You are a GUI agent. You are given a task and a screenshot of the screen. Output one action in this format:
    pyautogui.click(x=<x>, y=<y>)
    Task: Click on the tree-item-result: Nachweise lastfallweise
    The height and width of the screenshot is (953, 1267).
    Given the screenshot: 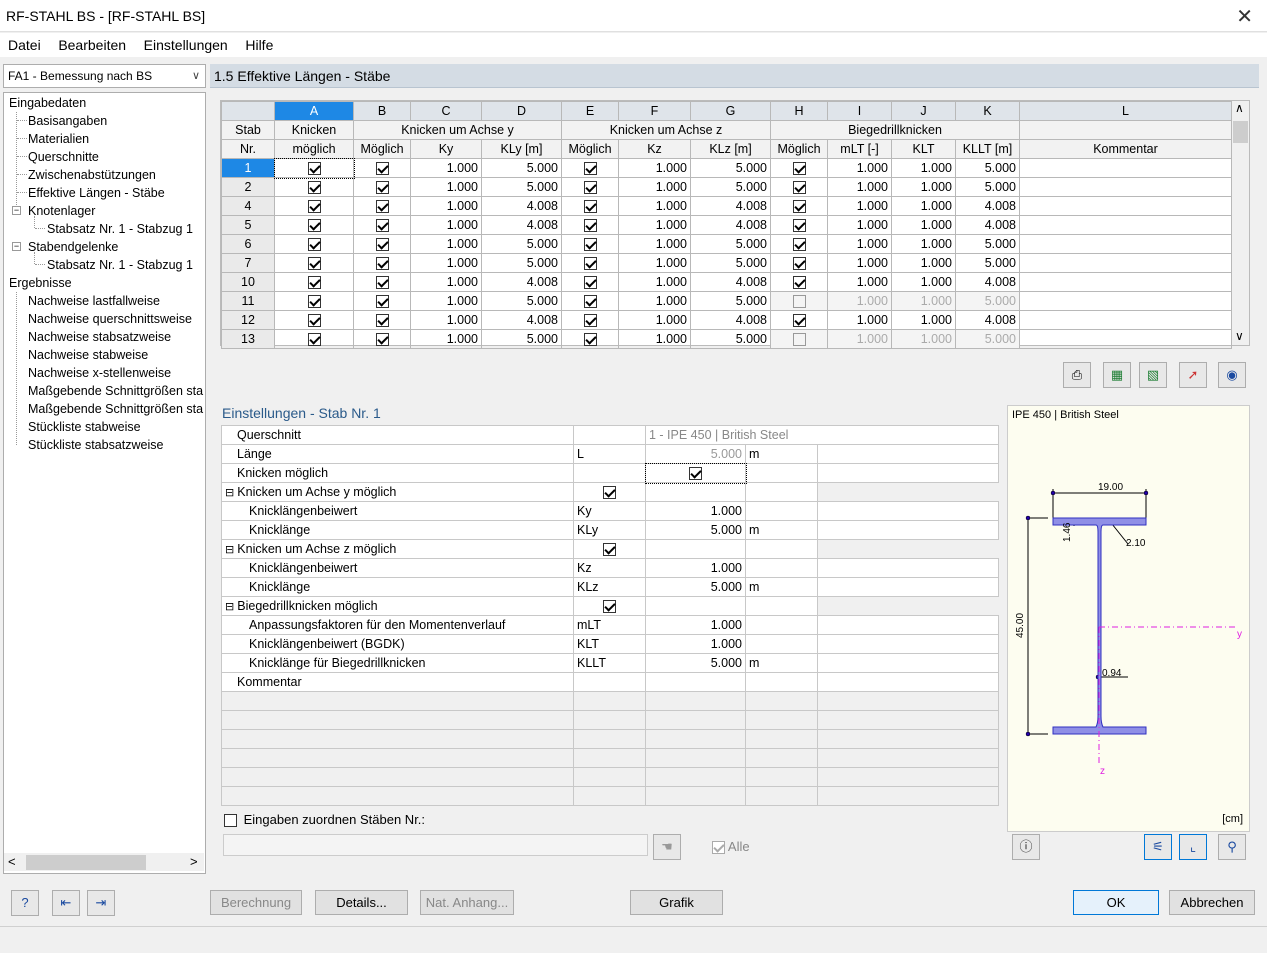 What is the action you would take?
    pyautogui.click(x=94, y=301)
    